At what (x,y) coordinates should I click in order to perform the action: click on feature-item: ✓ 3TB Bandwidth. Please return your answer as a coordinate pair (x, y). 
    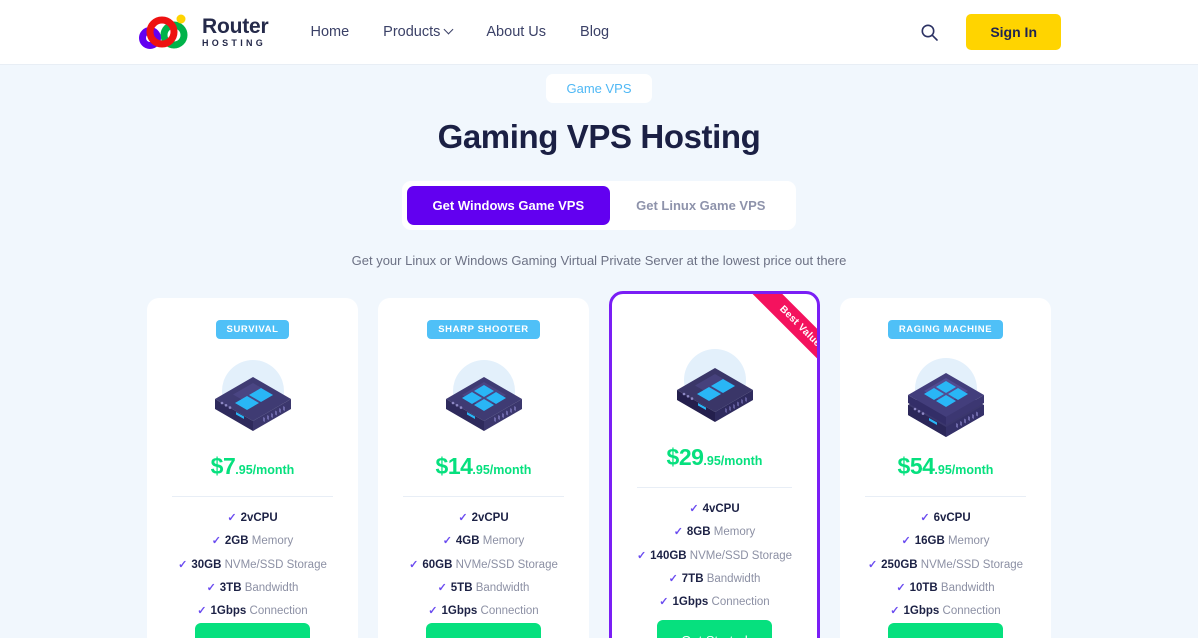
    Looking at the image, I should click on (252, 588).